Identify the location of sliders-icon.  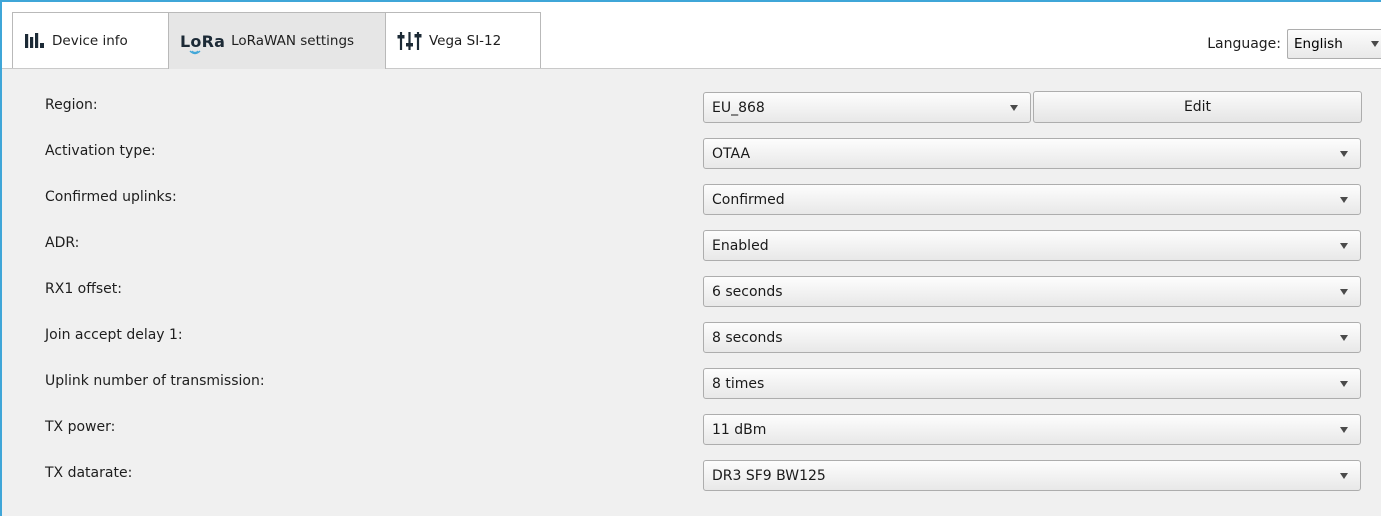
(410, 40).